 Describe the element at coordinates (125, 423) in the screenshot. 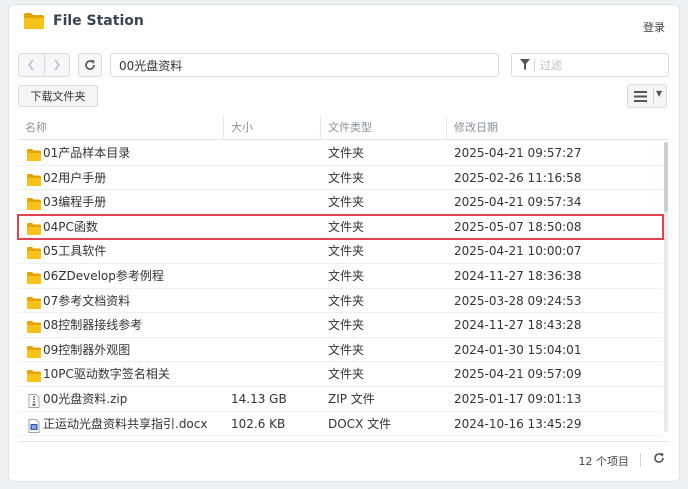

I see `file-name: 正运动光盘资料共享指引.docx` at that location.